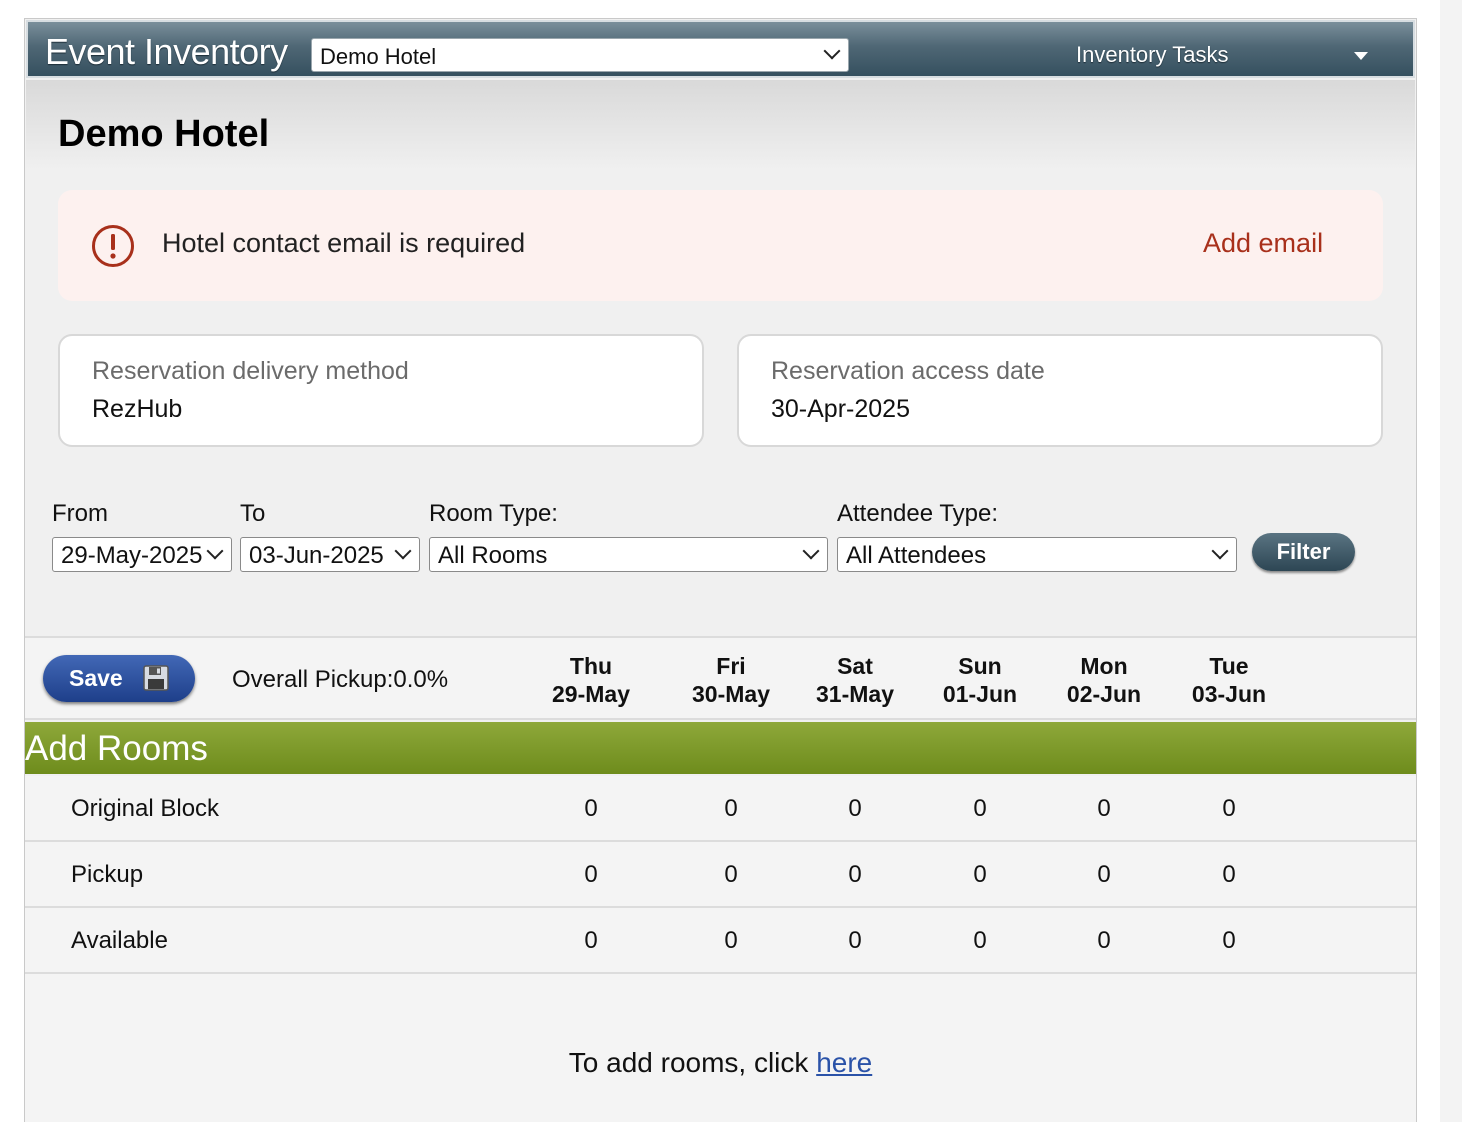  I want to click on day-column-header: Mon 02-Jun, so click(1104, 680).